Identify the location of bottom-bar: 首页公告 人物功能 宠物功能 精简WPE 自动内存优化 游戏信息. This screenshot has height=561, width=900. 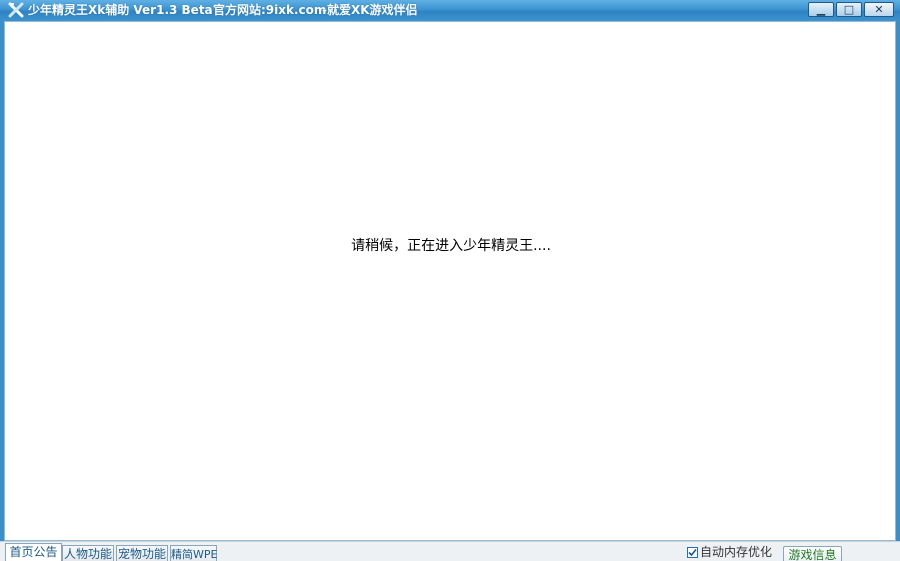
(450, 551).